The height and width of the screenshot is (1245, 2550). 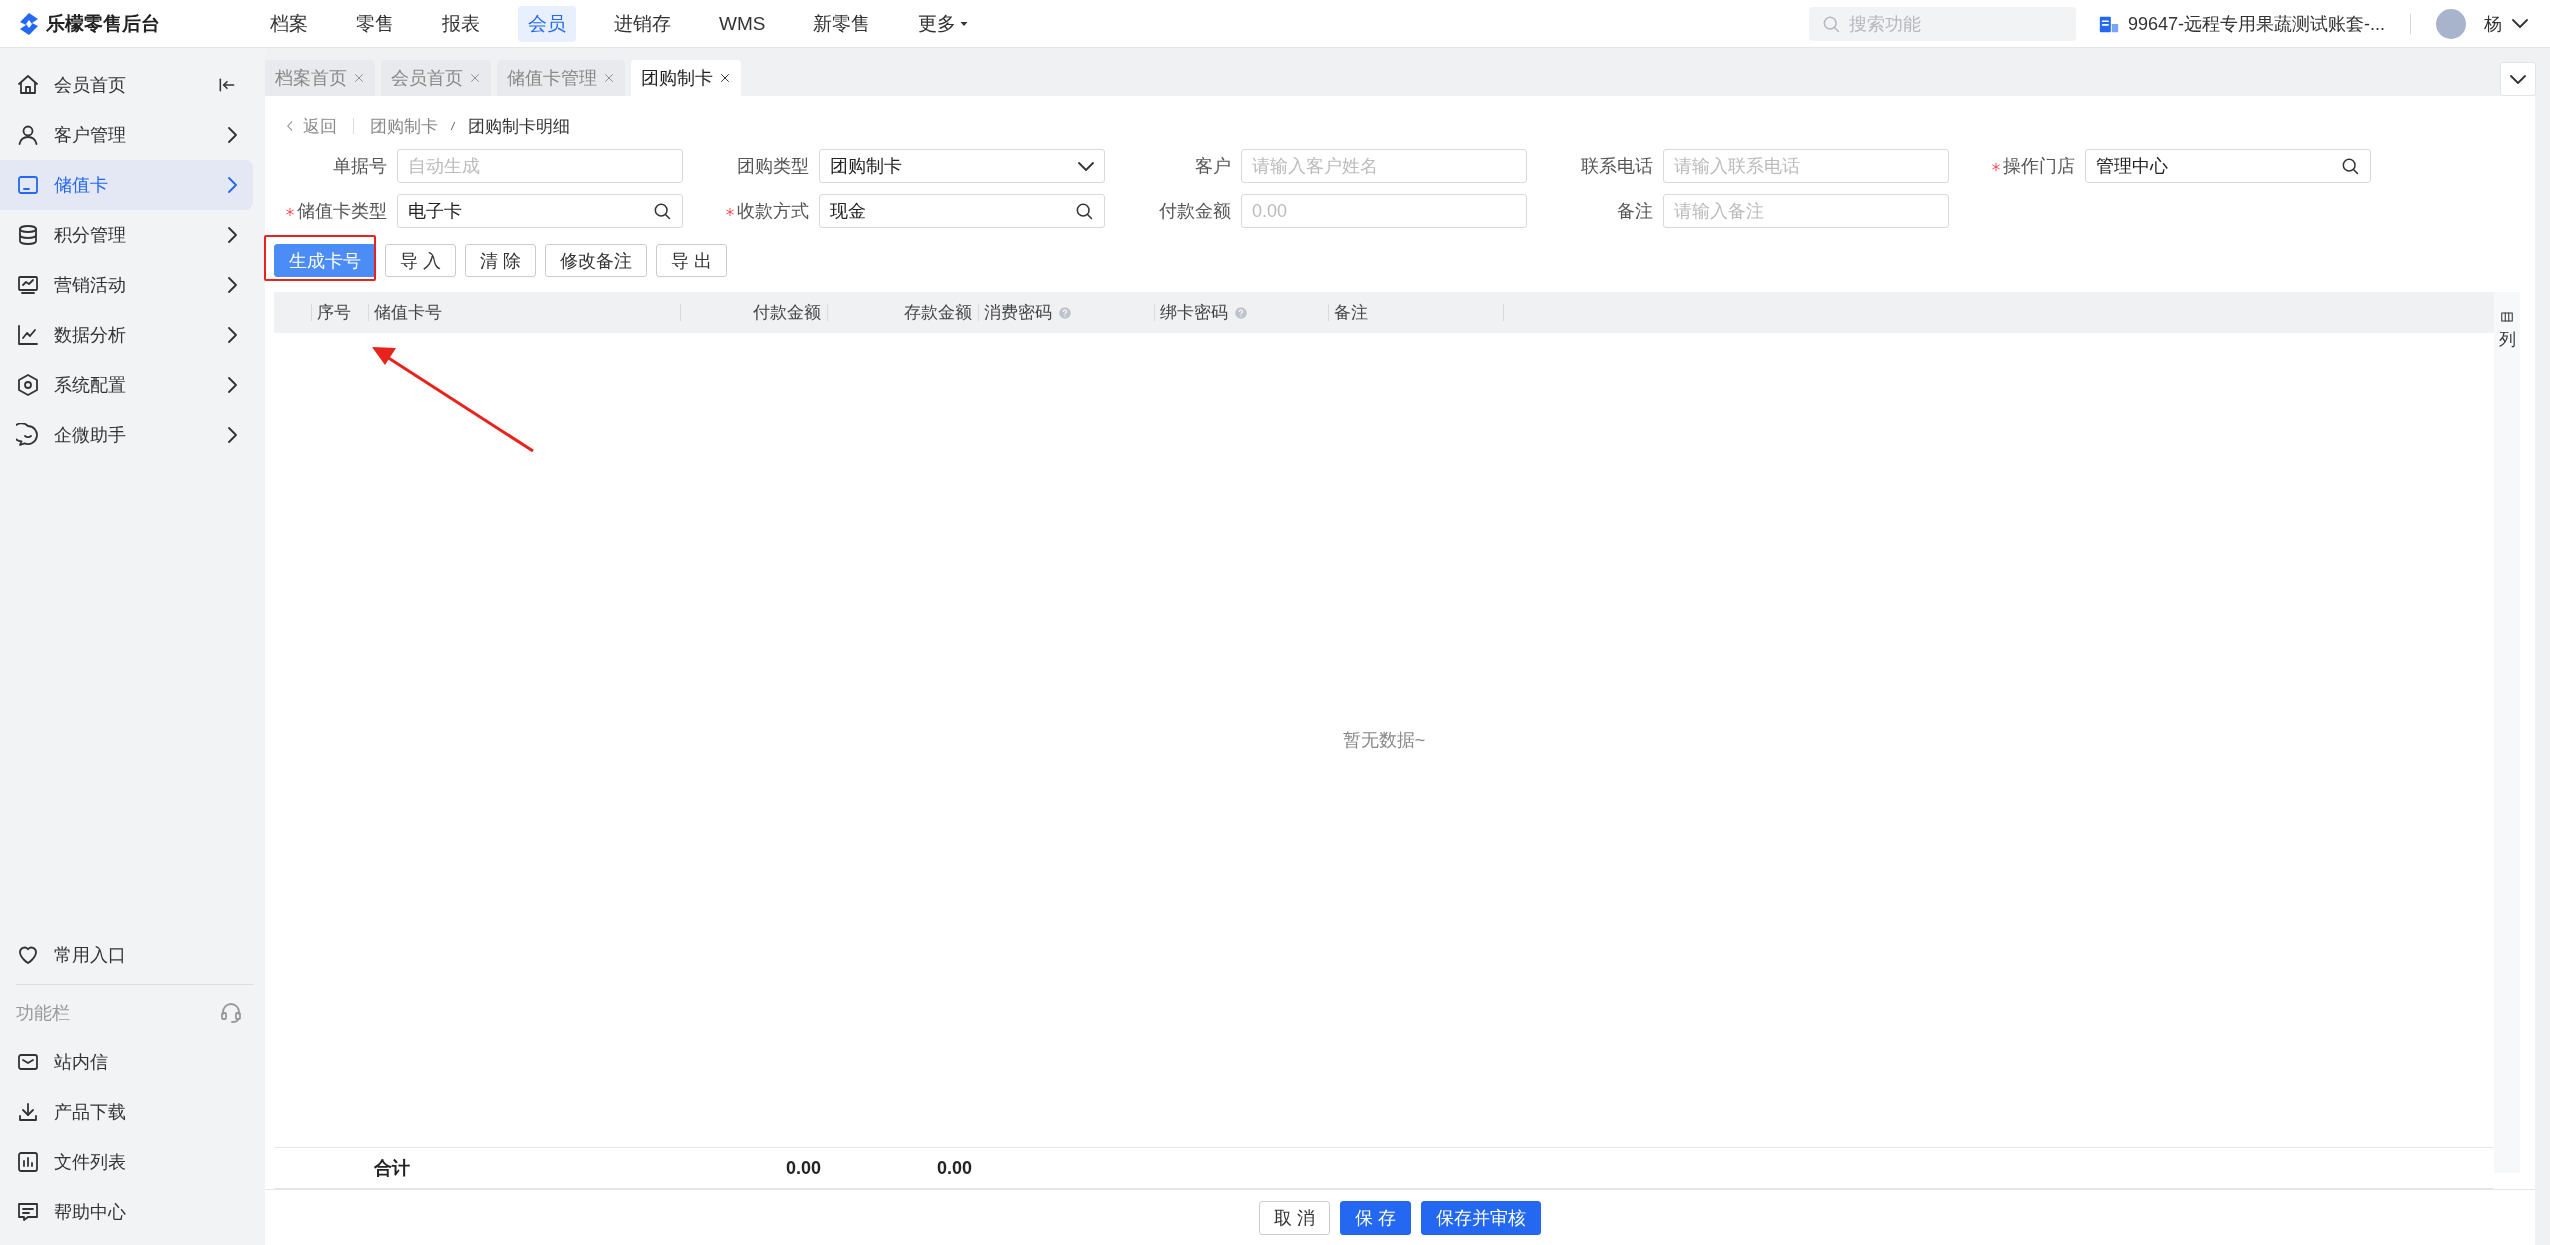 I want to click on toolbar-button: 导 出, so click(x=692, y=260).